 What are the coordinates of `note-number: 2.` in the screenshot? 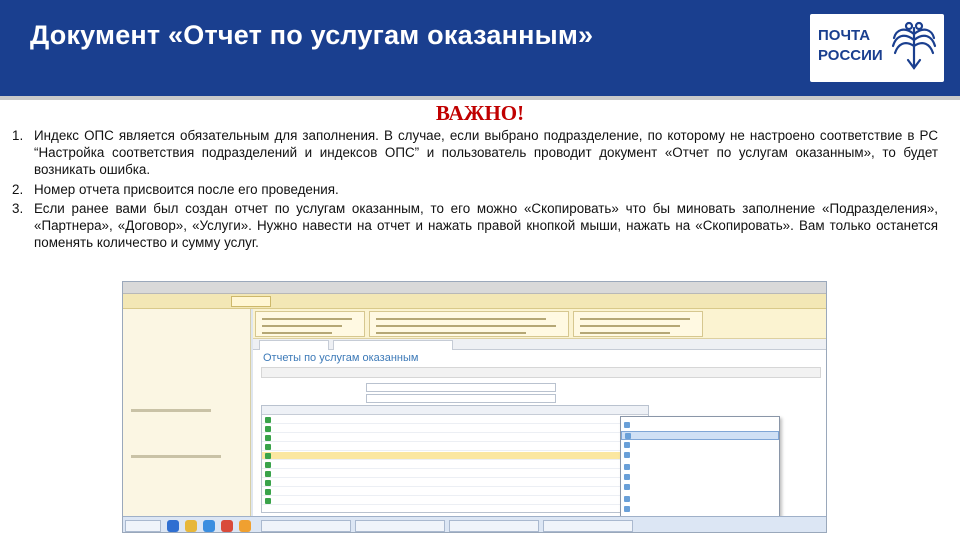 It's located at (18, 189).